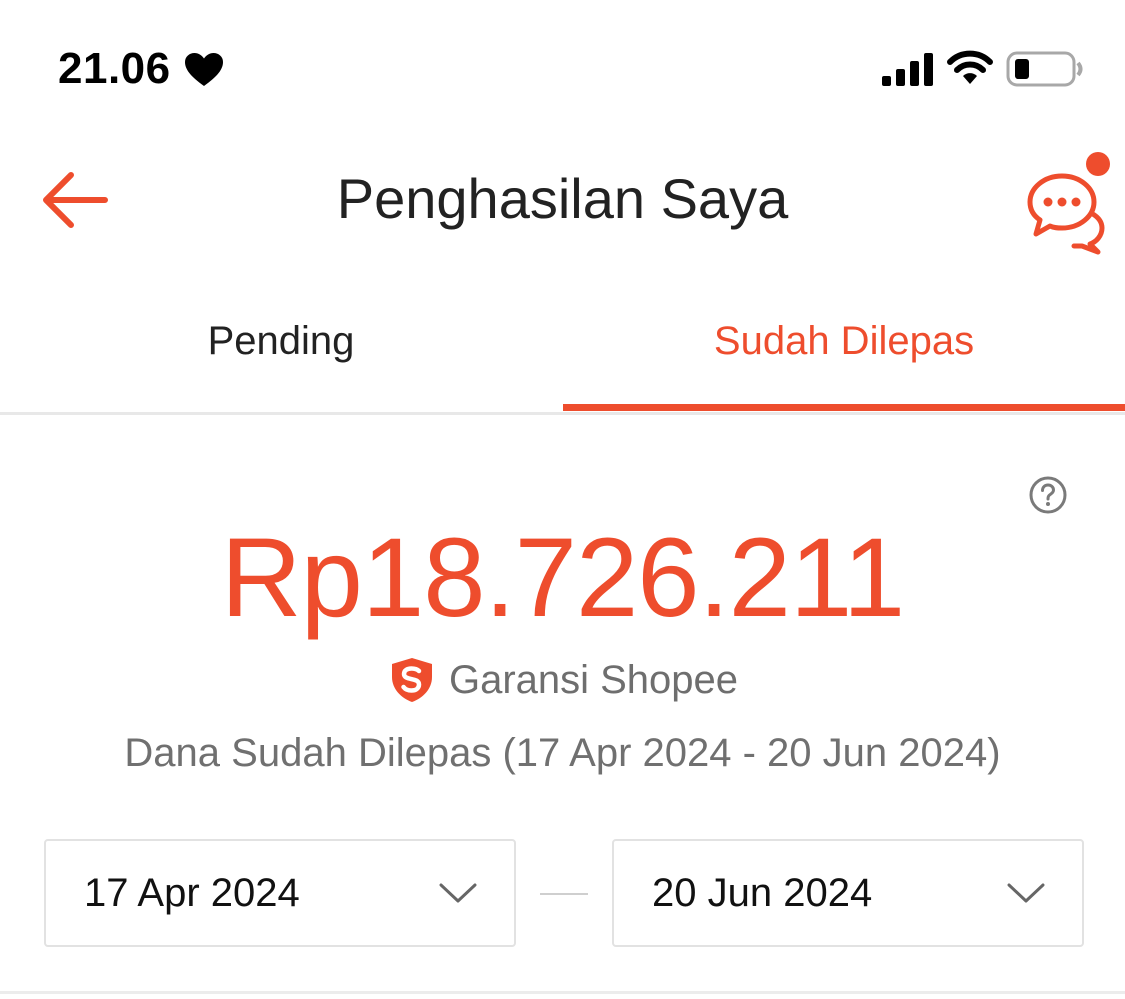 The height and width of the screenshot is (999, 1125). What do you see at coordinates (1048, 495) in the screenshot?
I see `help-icon` at bounding box center [1048, 495].